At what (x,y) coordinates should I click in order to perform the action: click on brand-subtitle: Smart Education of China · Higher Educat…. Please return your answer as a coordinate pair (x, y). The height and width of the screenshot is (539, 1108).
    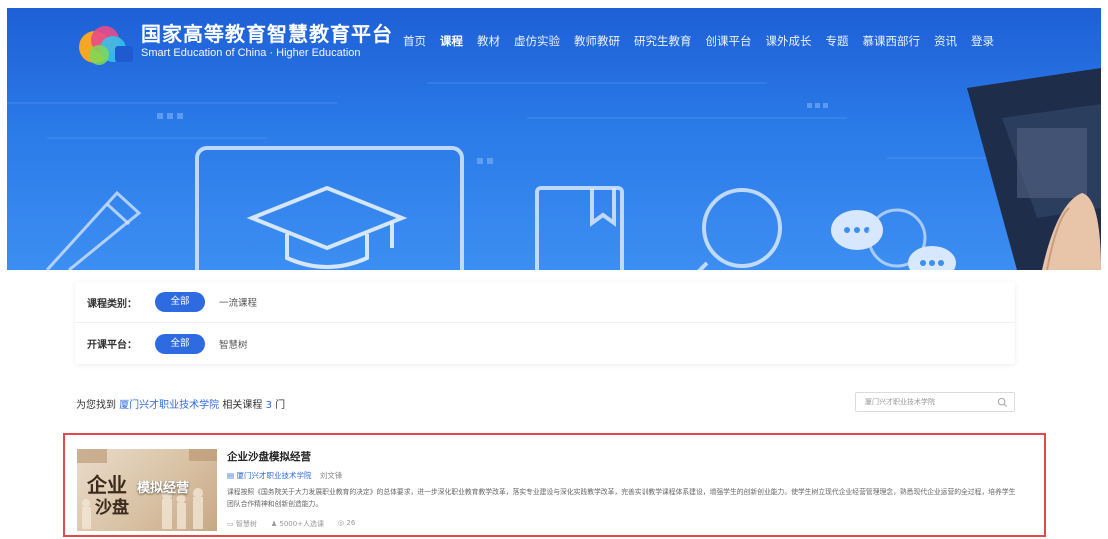
    Looking at the image, I should click on (251, 53).